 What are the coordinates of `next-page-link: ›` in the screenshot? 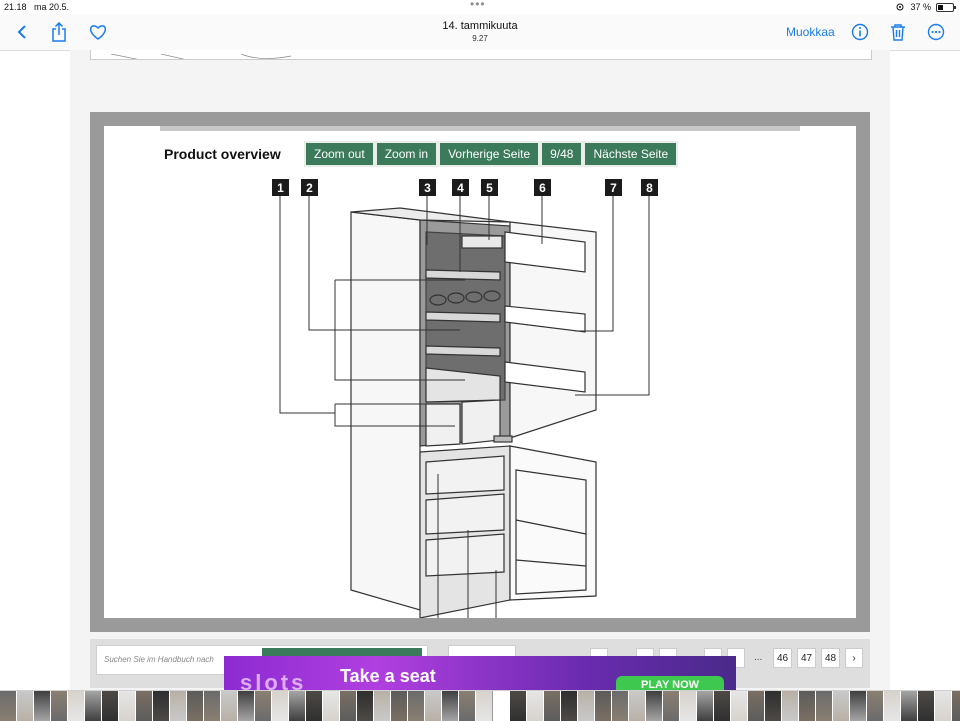 It's located at (854, 658).